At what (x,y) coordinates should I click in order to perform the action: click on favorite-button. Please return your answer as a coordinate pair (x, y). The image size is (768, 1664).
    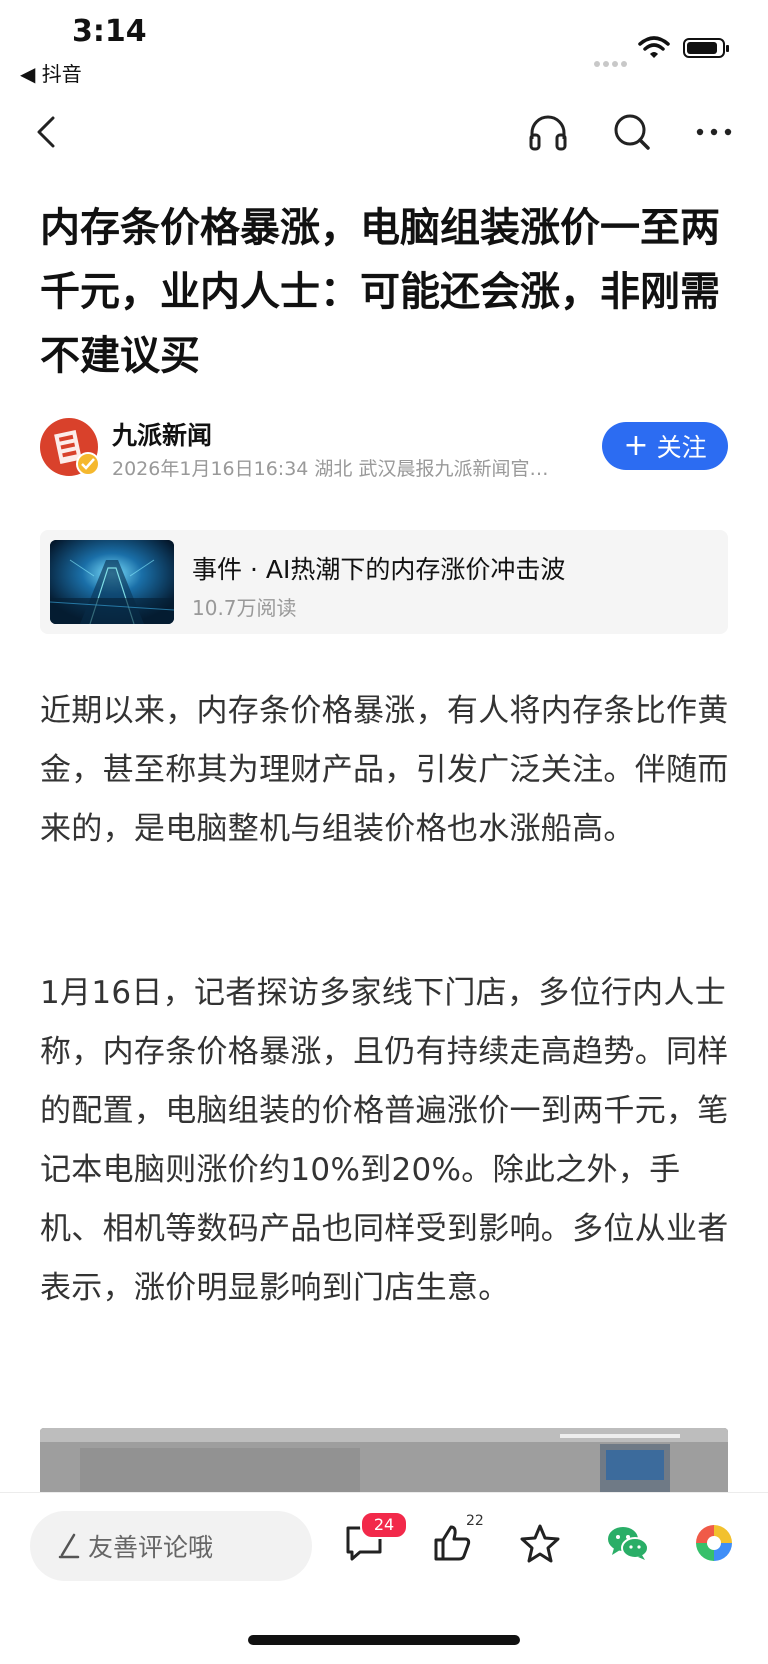
    Looking at the image, I should click on (540, 1543).